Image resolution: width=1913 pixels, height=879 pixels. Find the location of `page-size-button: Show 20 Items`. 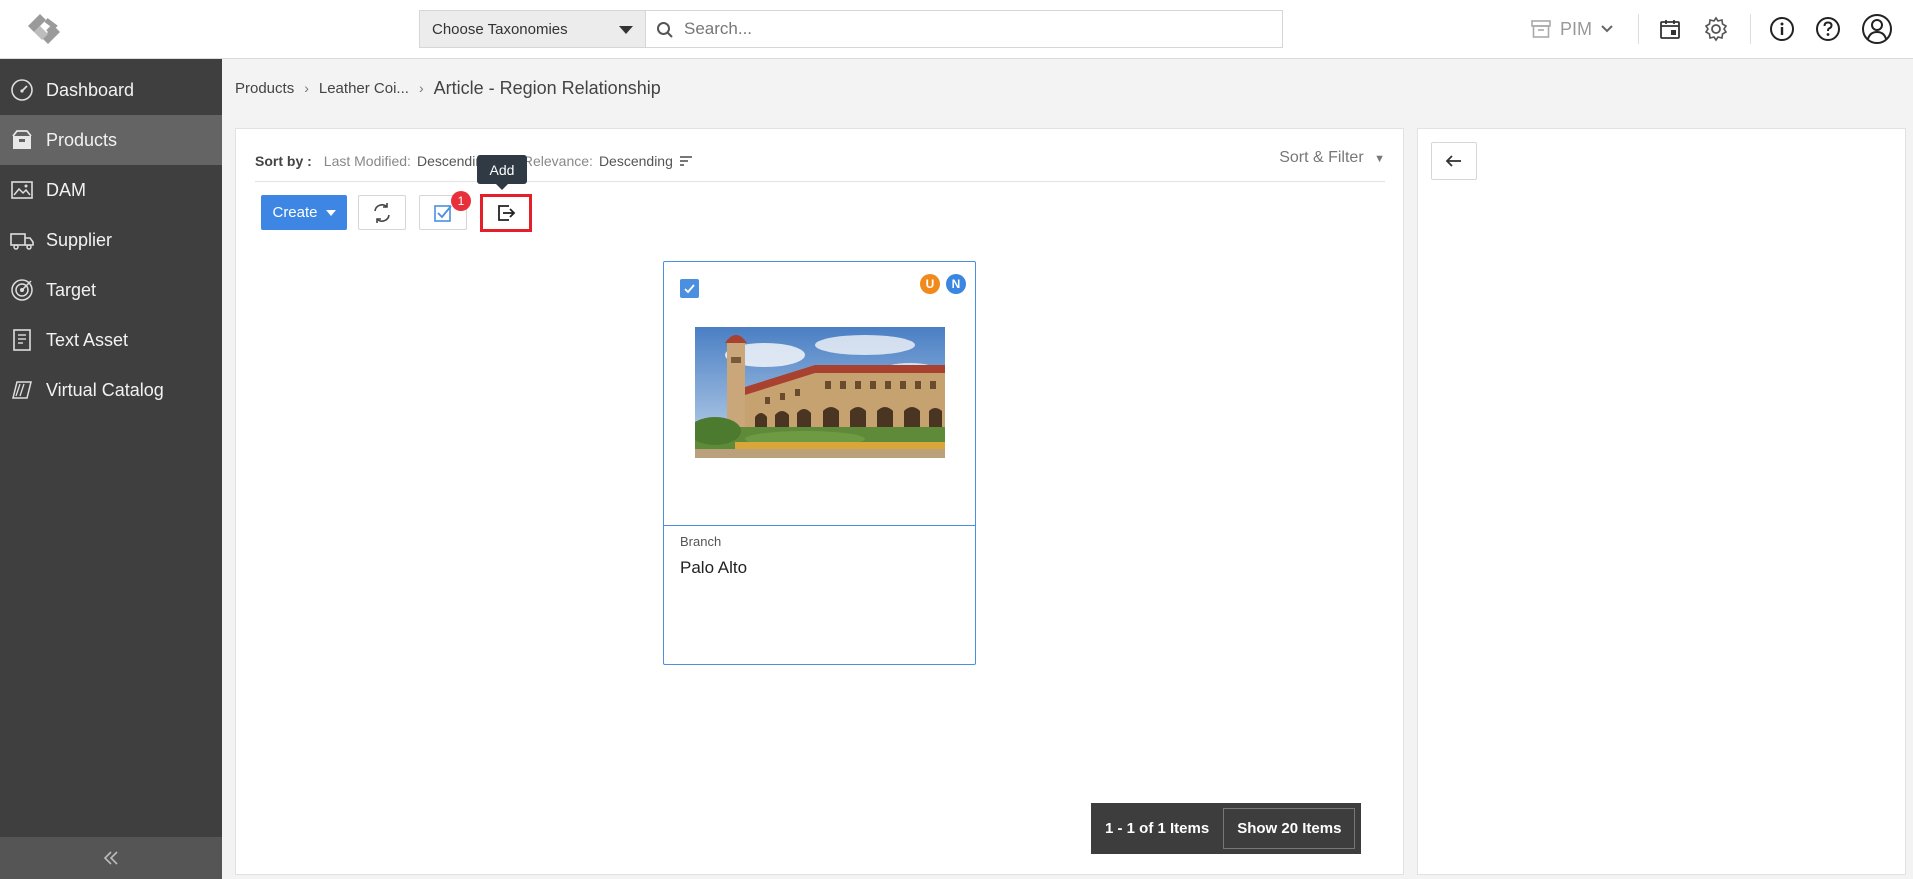

page-size-button: Show 20 Items is located at coordinates (1289, 828).